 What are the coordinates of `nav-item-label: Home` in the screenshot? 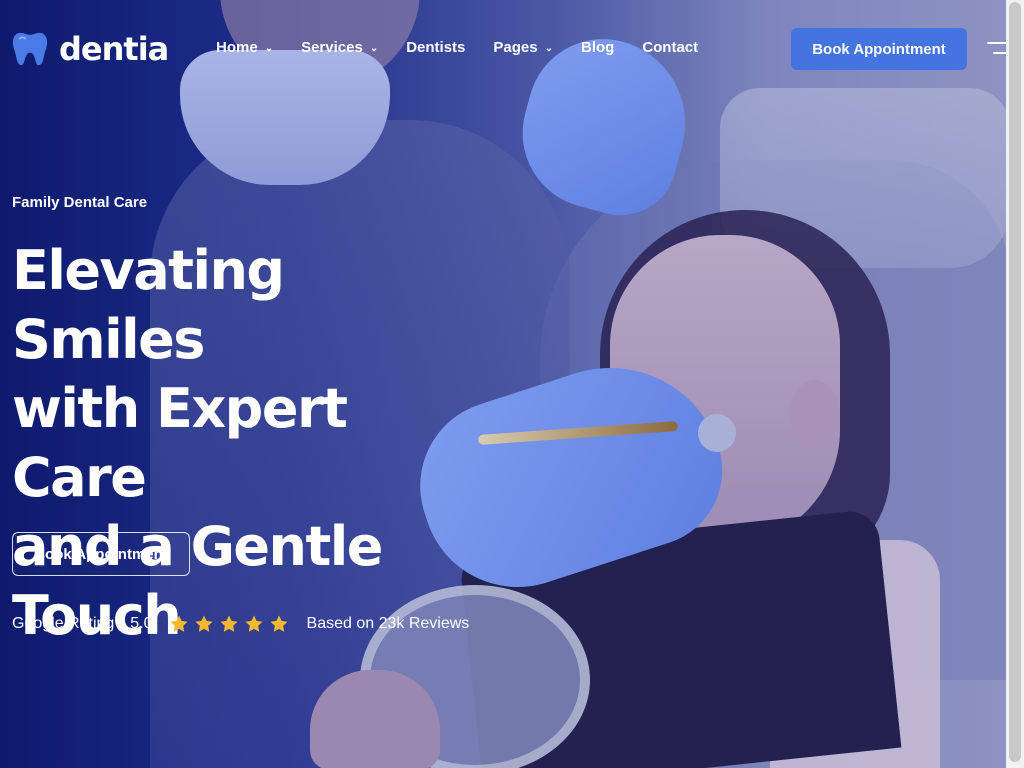 It's located at (237, 47).